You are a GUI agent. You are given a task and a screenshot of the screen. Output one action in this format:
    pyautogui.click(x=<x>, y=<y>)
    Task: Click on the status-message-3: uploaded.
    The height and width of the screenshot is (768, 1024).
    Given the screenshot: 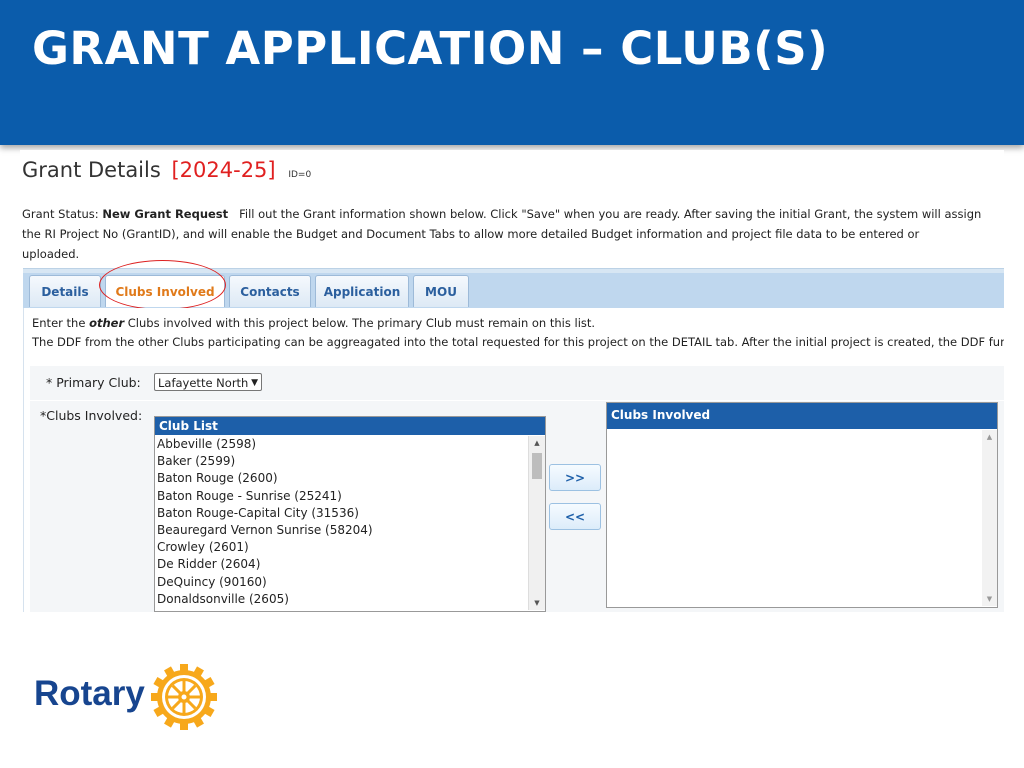 What is the action you would take?
    pyautogui.click(x=51, y=254)
    